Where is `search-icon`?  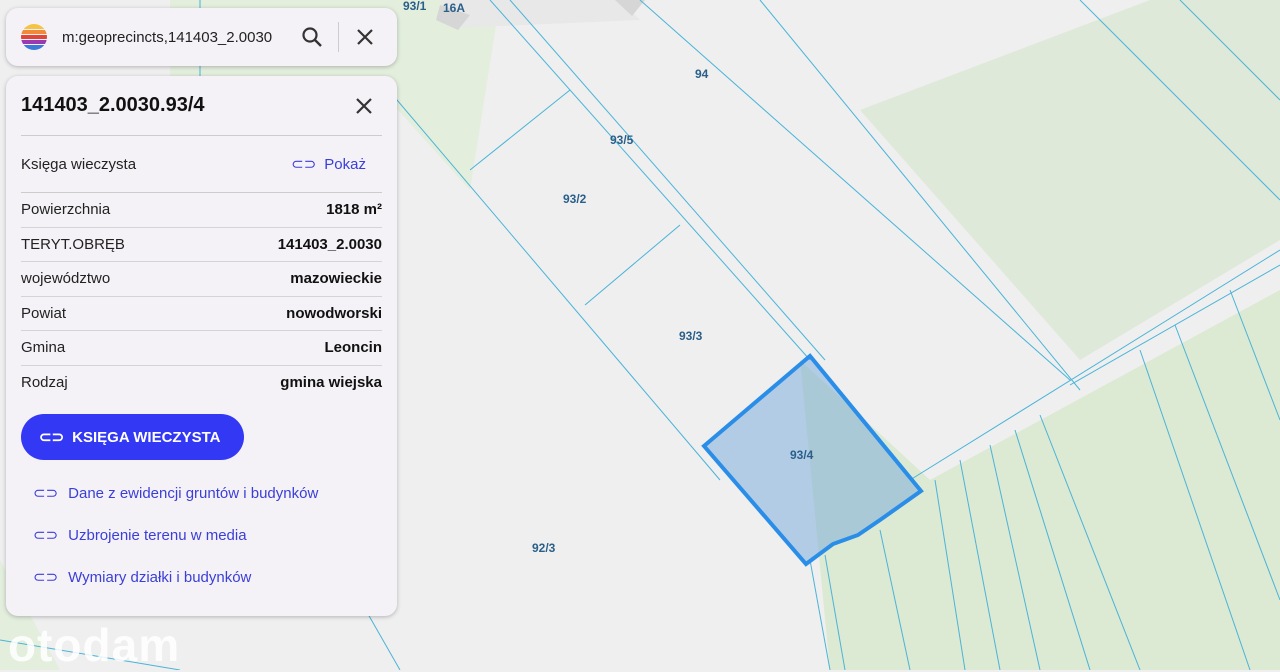 search-icon is located at coordinates (312, 37).